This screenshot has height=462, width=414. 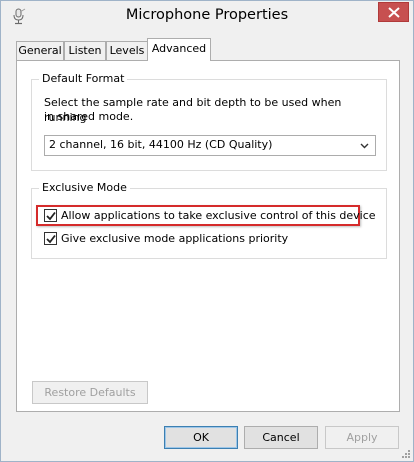 I want to click on restore-defaults-button: Restore Defaults, so click(x=90, y=392).